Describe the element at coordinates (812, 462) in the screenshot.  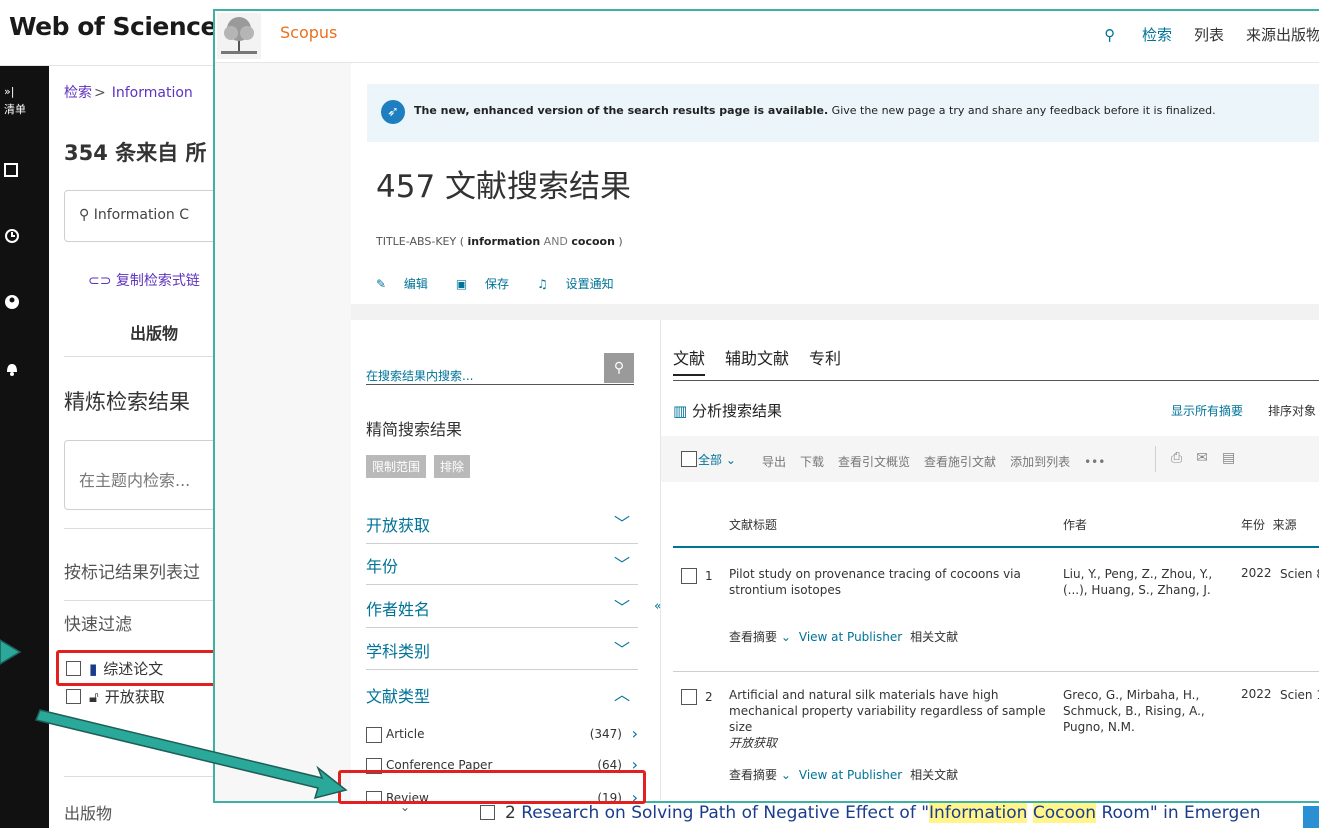
I see `download-button: 下载` at that location.